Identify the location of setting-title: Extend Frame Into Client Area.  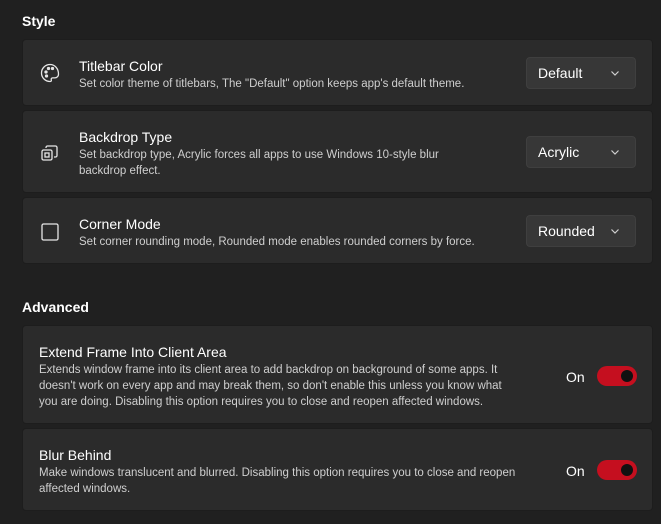
(133, 352).